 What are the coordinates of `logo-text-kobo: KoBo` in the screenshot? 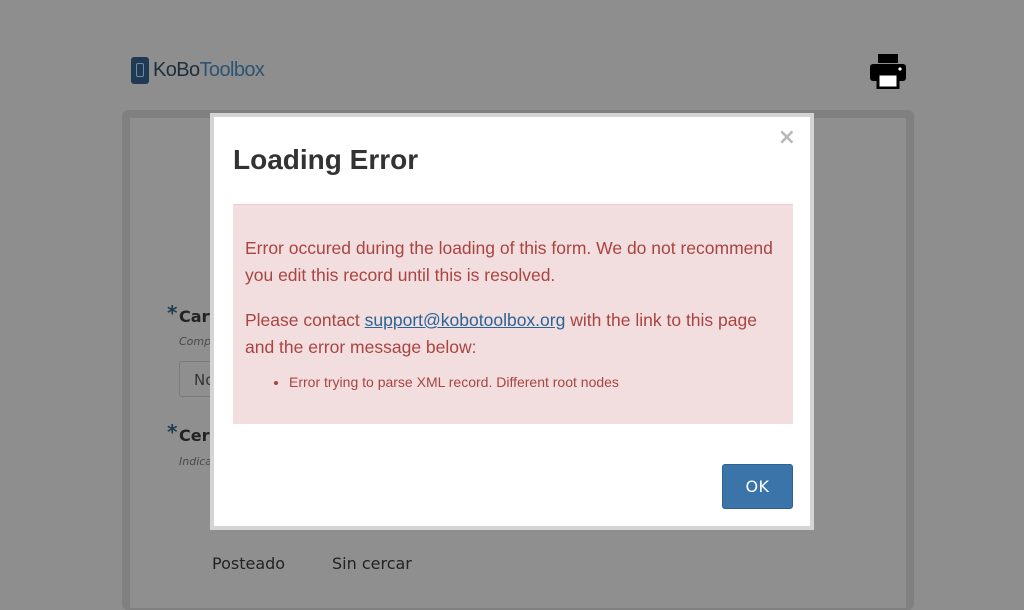 It's located at (176, 70).